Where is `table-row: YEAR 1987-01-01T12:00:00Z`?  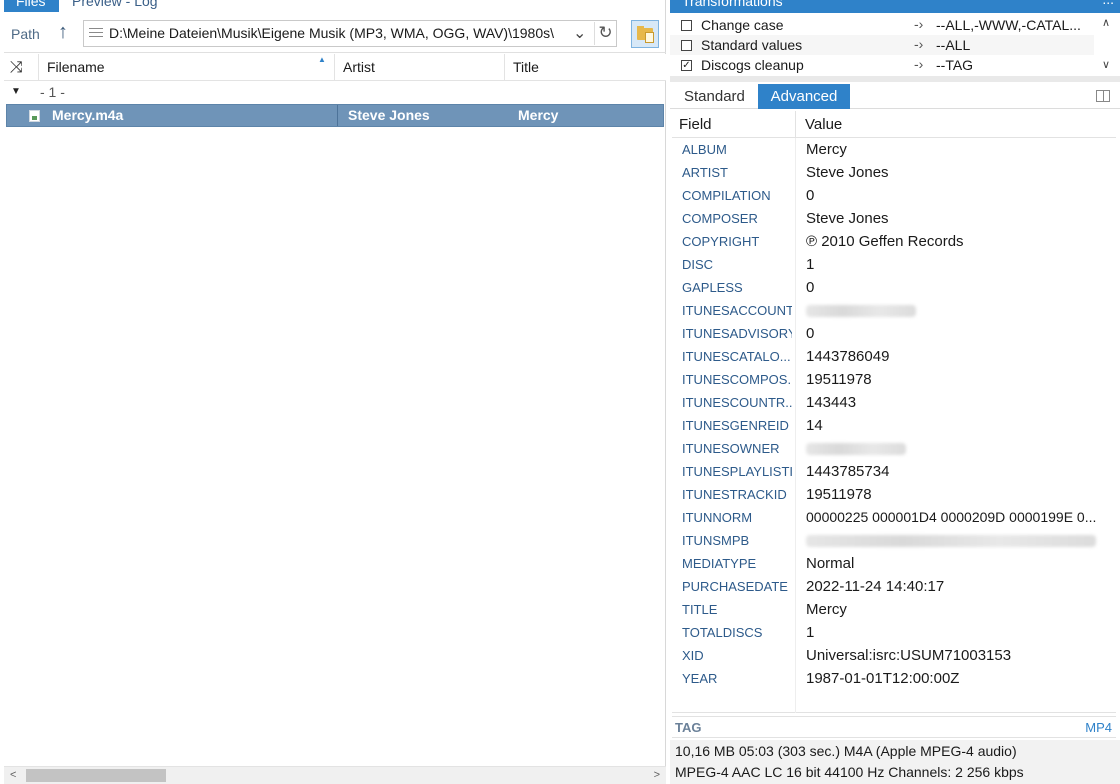
table-row: YEAR 1987-01-01T12:00:00Z is located at coordinates (894, 678).